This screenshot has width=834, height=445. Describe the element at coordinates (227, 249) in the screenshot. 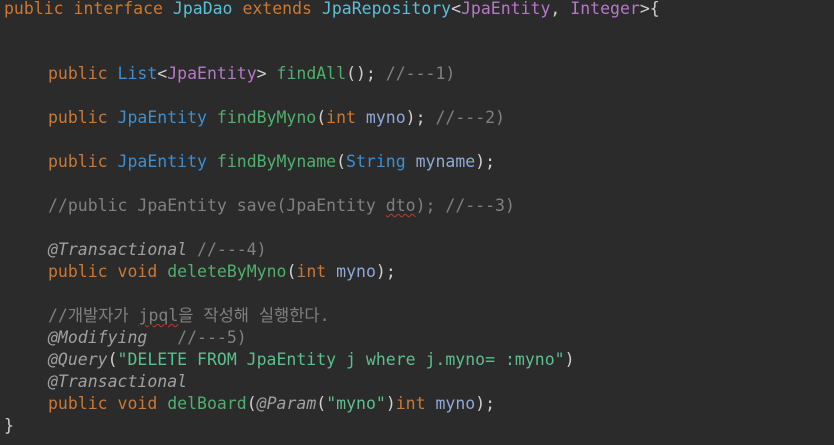

I see `line-comment: //---4)` at that location.